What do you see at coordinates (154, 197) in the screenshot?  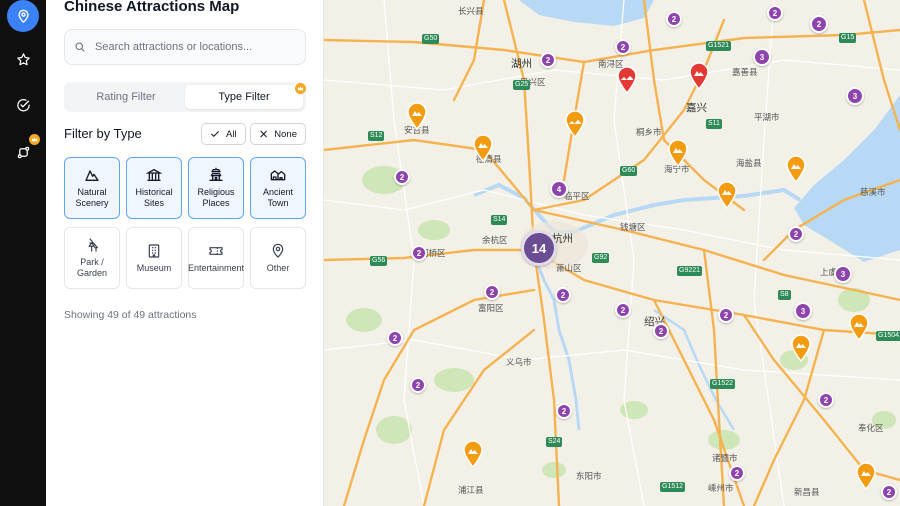 I see `type-label: Historical Sites` at bounding box center [154, 197].